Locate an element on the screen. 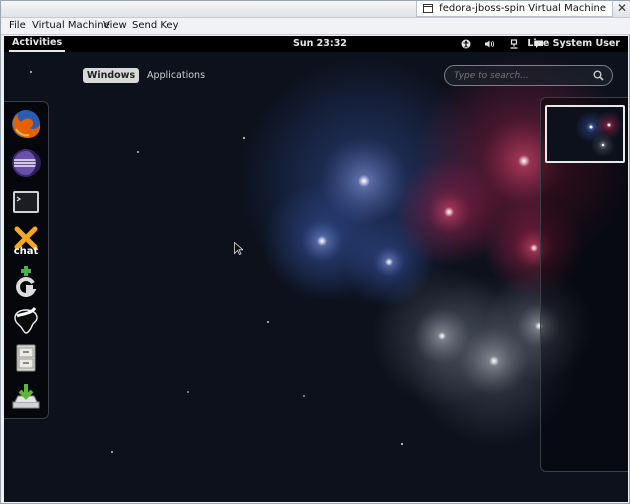 The image size is (630, 504). menu-bar: File Virtual Machine View Send Key is located at coordinates (315, 26).